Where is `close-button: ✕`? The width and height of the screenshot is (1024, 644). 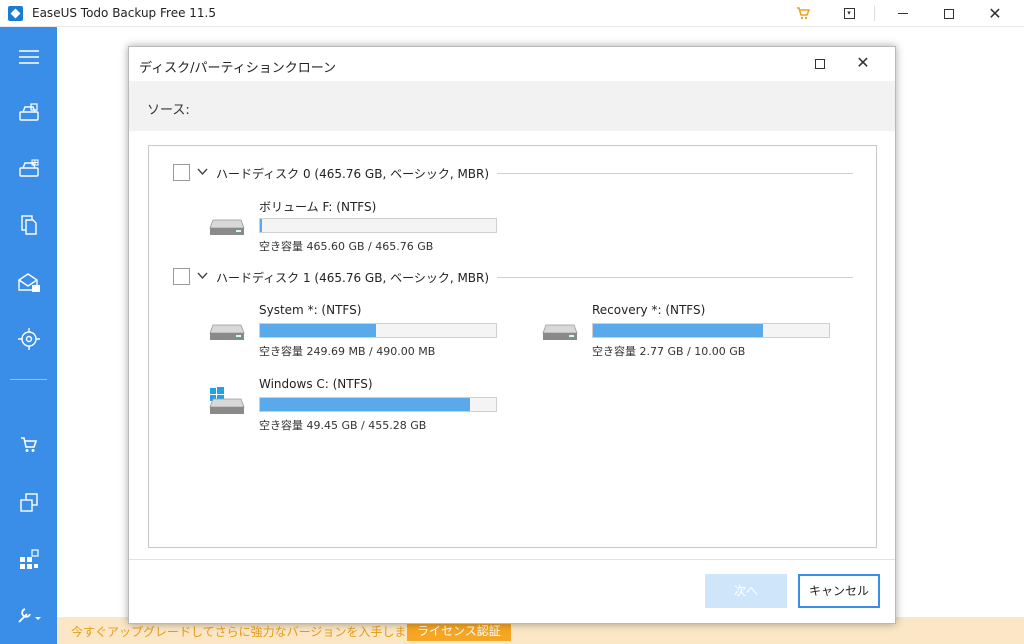 close-button: ✕ is located at coordinates (995, 13).